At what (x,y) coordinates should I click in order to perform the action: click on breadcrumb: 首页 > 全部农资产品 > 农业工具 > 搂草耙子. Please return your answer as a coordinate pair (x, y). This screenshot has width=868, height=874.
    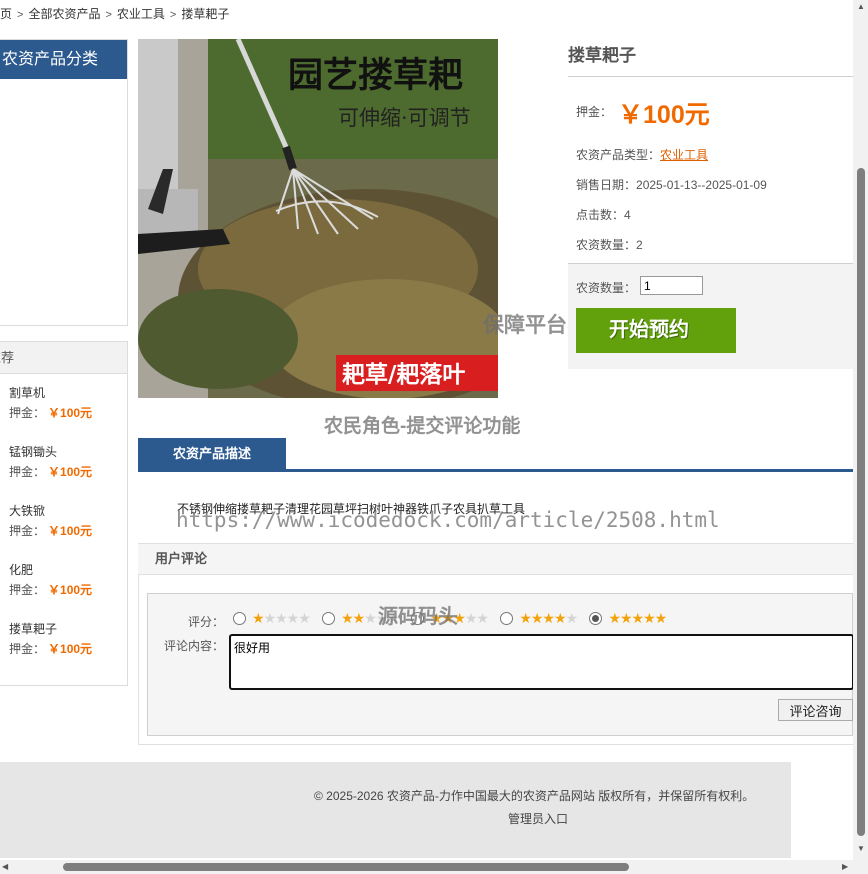
    Looking at the image, I should click on (114, 13).